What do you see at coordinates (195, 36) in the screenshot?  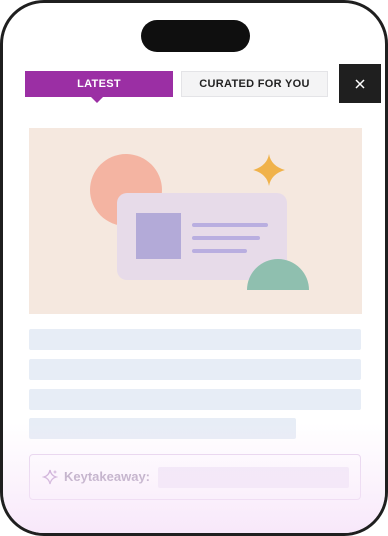 I see `dynamic-island` at bounding box center [195, 36].